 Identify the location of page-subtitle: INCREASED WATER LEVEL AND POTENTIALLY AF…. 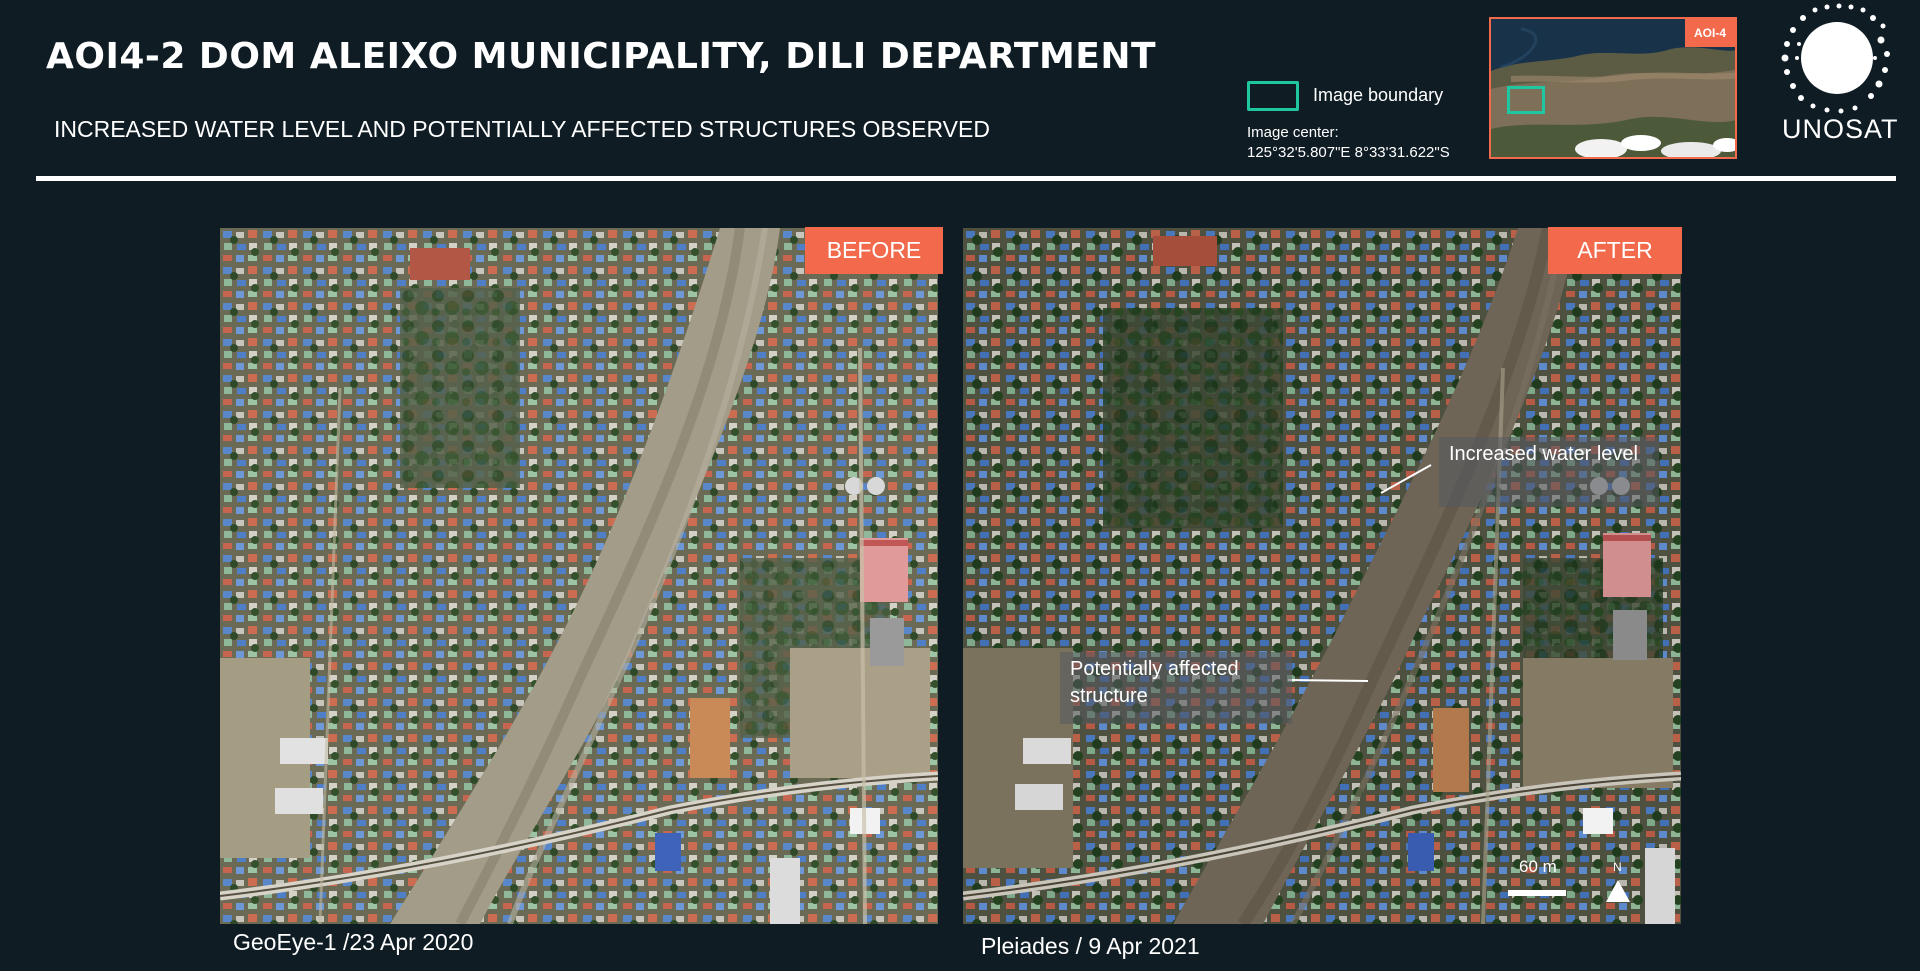
(522, 129).